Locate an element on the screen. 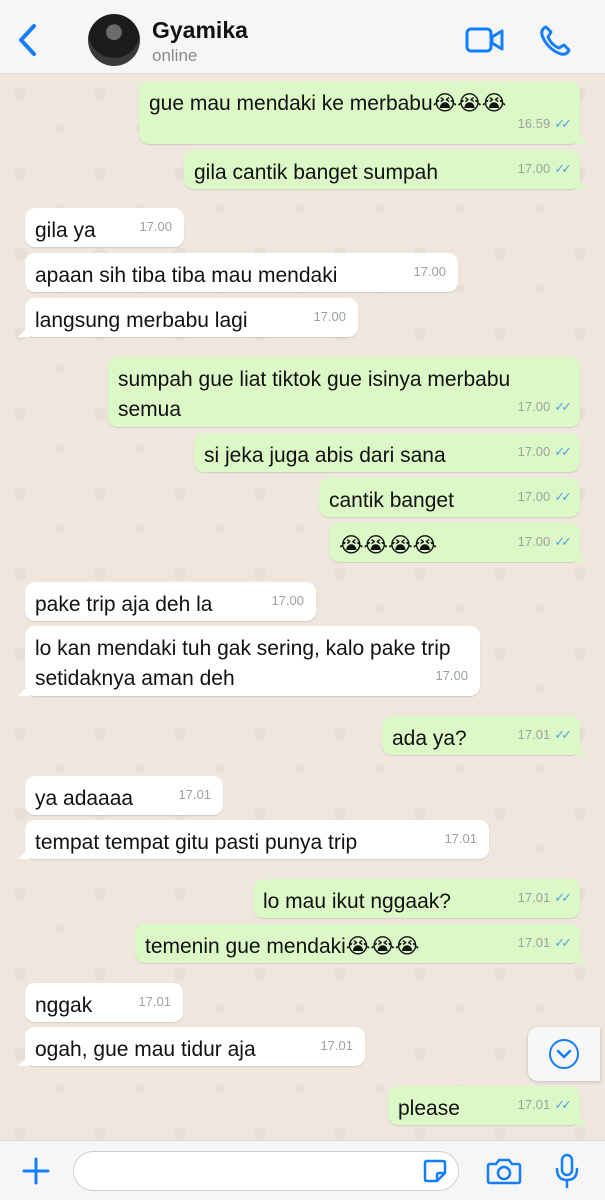 The image size is (605, 1200). message-text: gila cantik banget sumpah is located at coordinates (316, 172).